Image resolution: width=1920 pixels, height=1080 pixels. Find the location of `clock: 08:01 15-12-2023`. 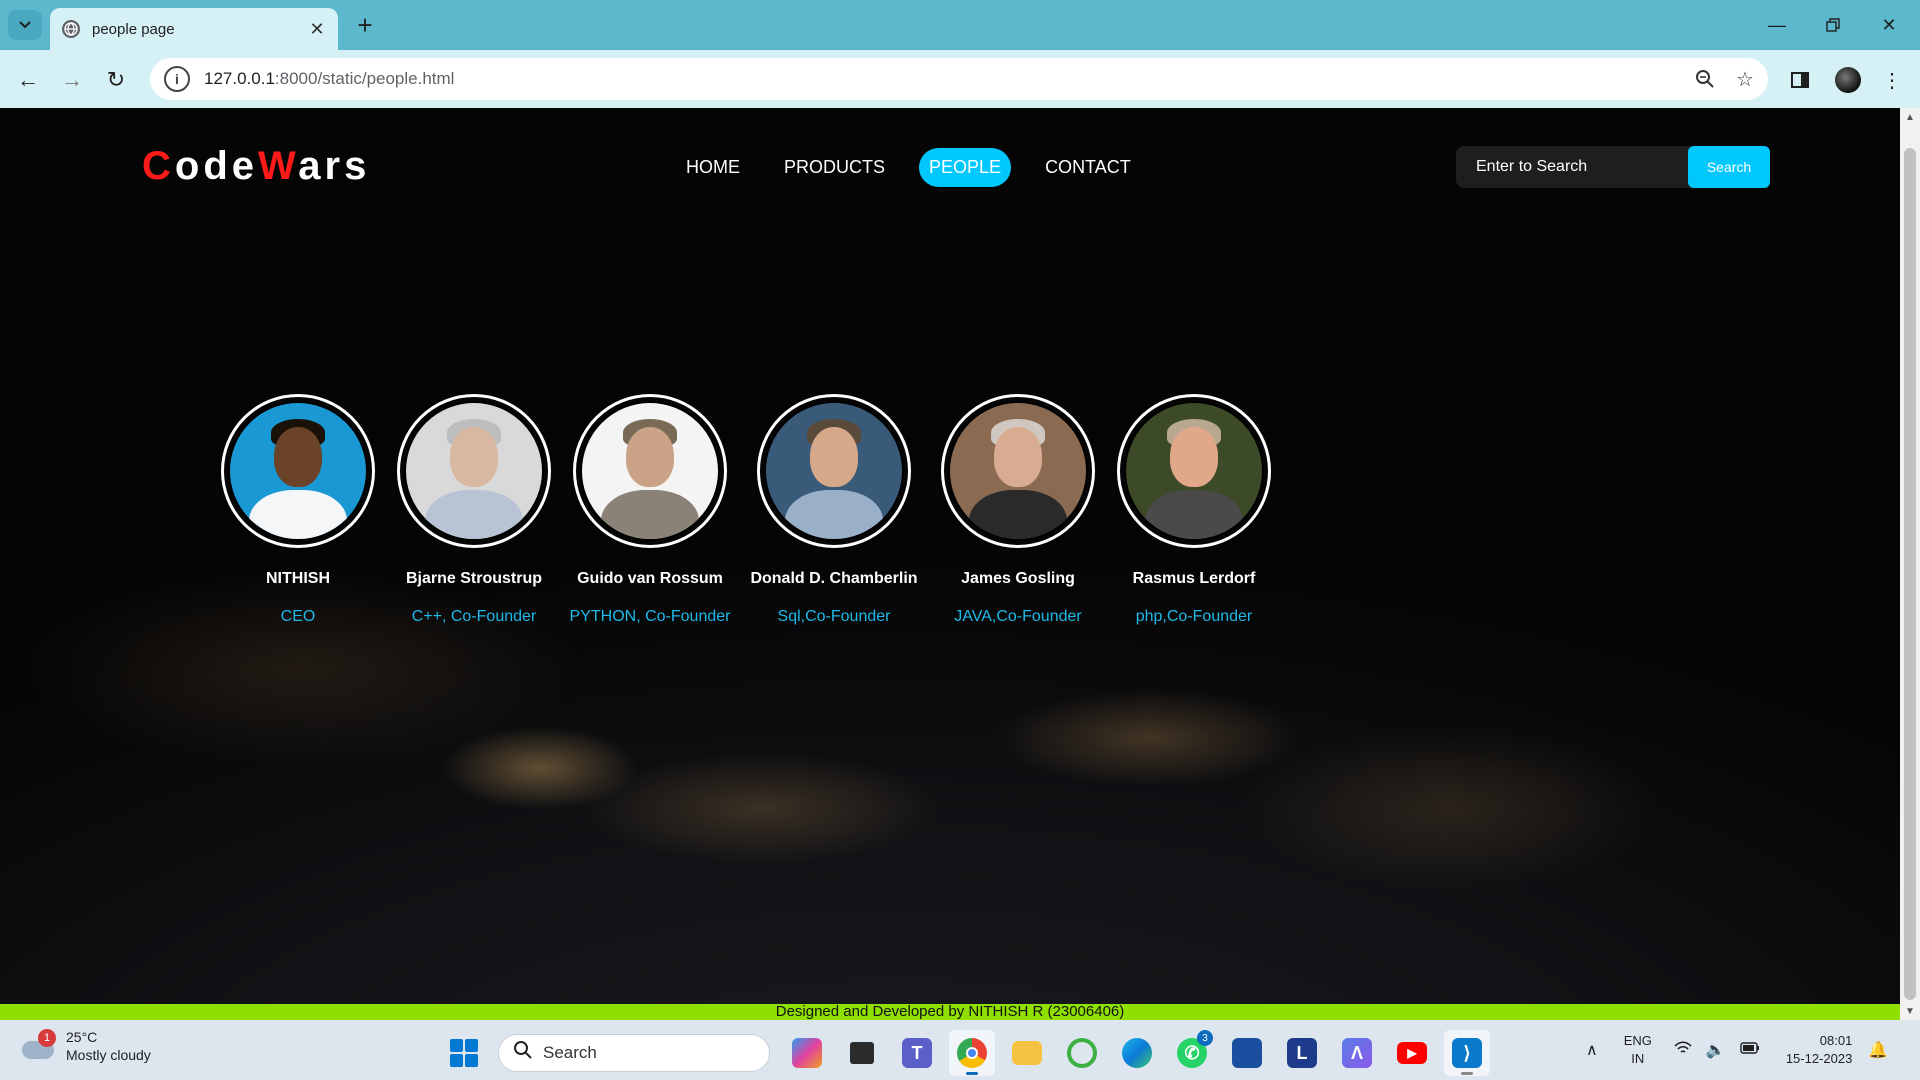

clock: 08:01 15-12-2023 is located at coordinates (1819, 1050).